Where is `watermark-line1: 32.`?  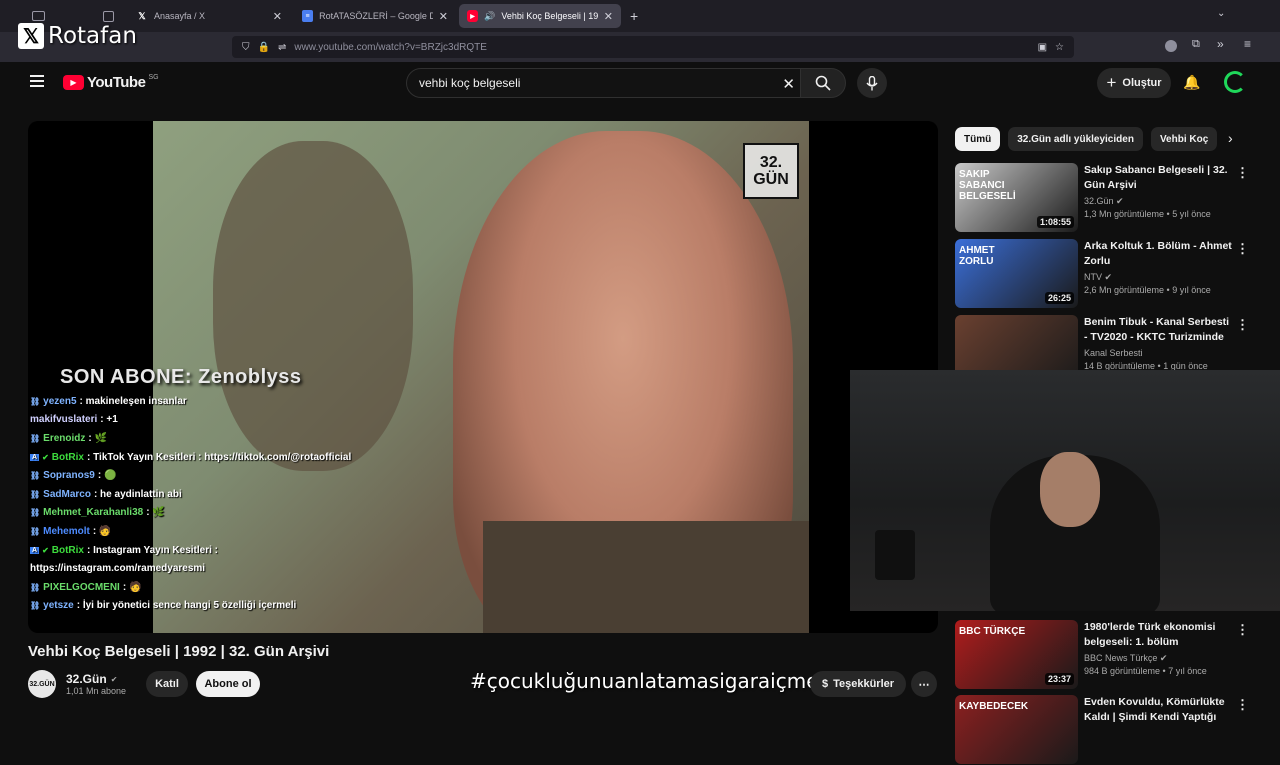
watermark-line1: 32. is located at coordinates (771, 162).